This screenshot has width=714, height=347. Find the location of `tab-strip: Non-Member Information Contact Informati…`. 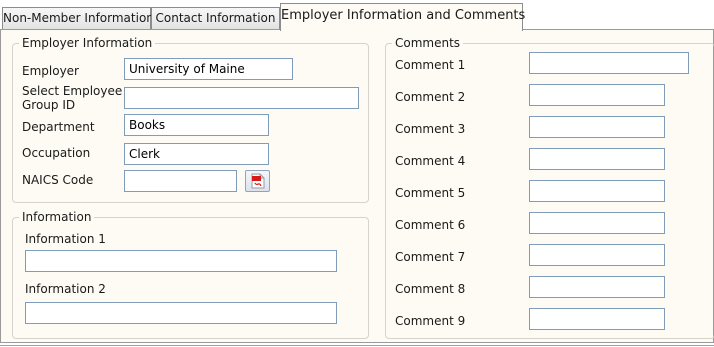

tab-strip: Non-Member Information Contact Informati… is located at coordinates (357, 15).